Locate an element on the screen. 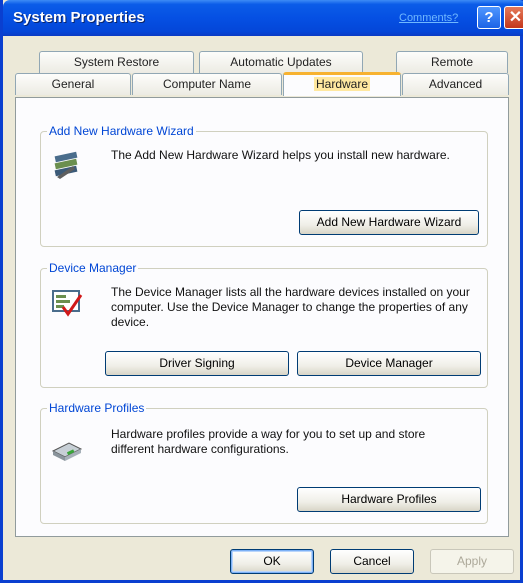 The image size is (523, 583). hardware-profiles-group-title: Hardware Profiles is located at coordinates (97, 408).